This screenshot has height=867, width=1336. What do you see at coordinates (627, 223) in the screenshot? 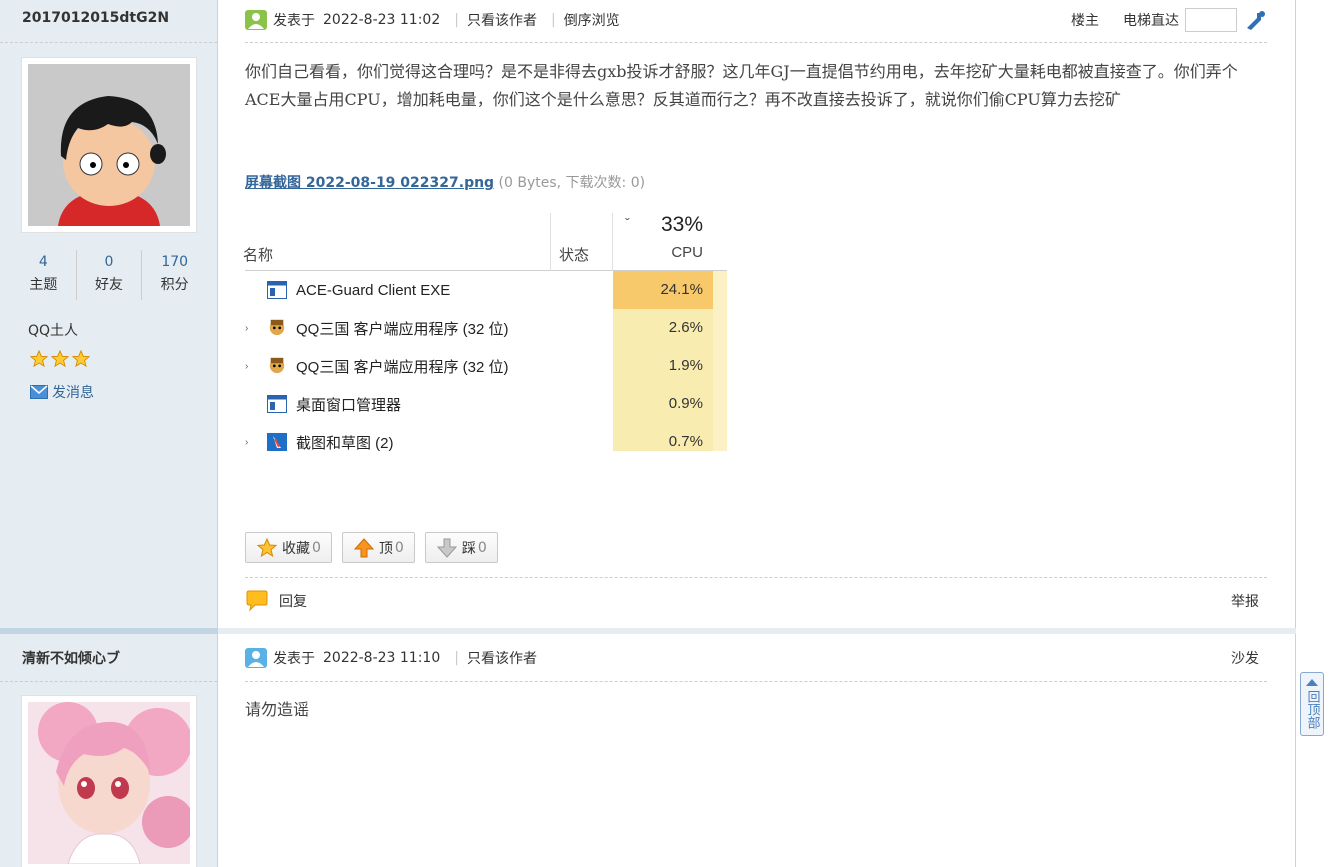
I see `sort-chevron-icon: ˇ` at bounding box center [627, 223].